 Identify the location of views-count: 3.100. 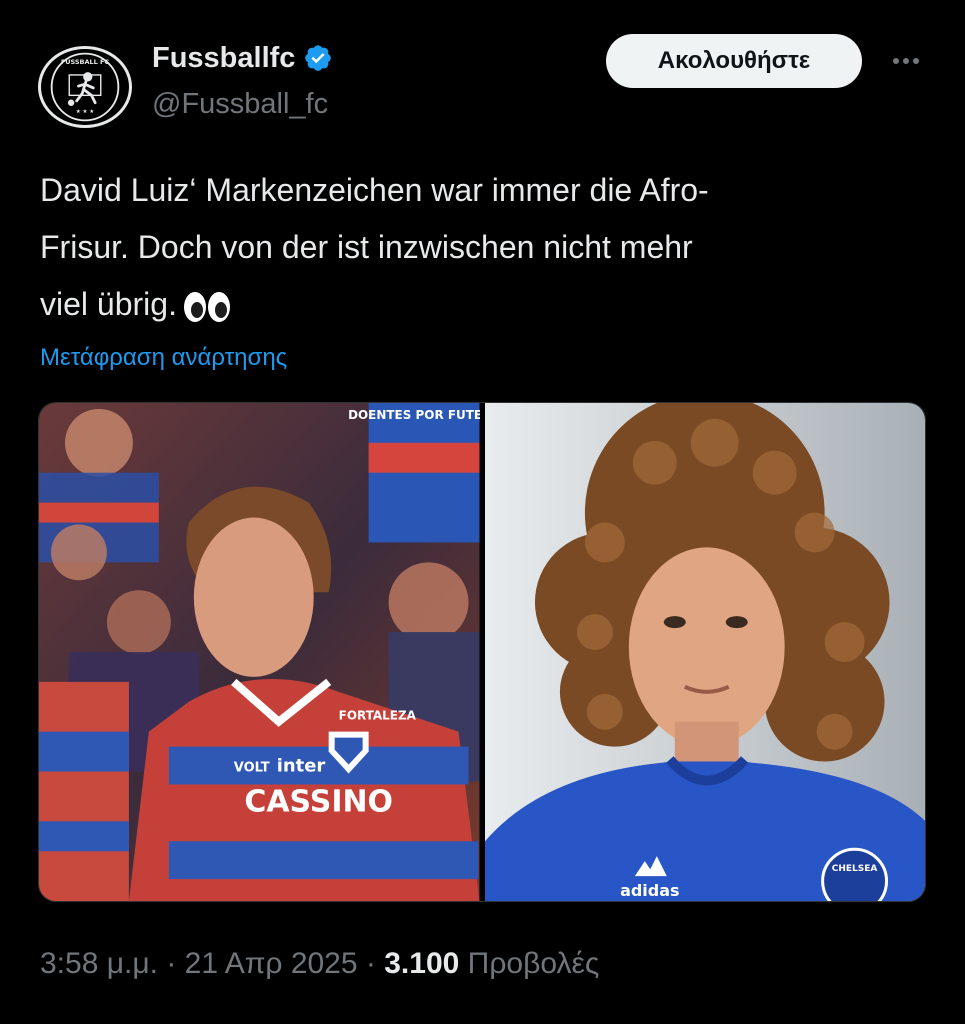
(422, 963).